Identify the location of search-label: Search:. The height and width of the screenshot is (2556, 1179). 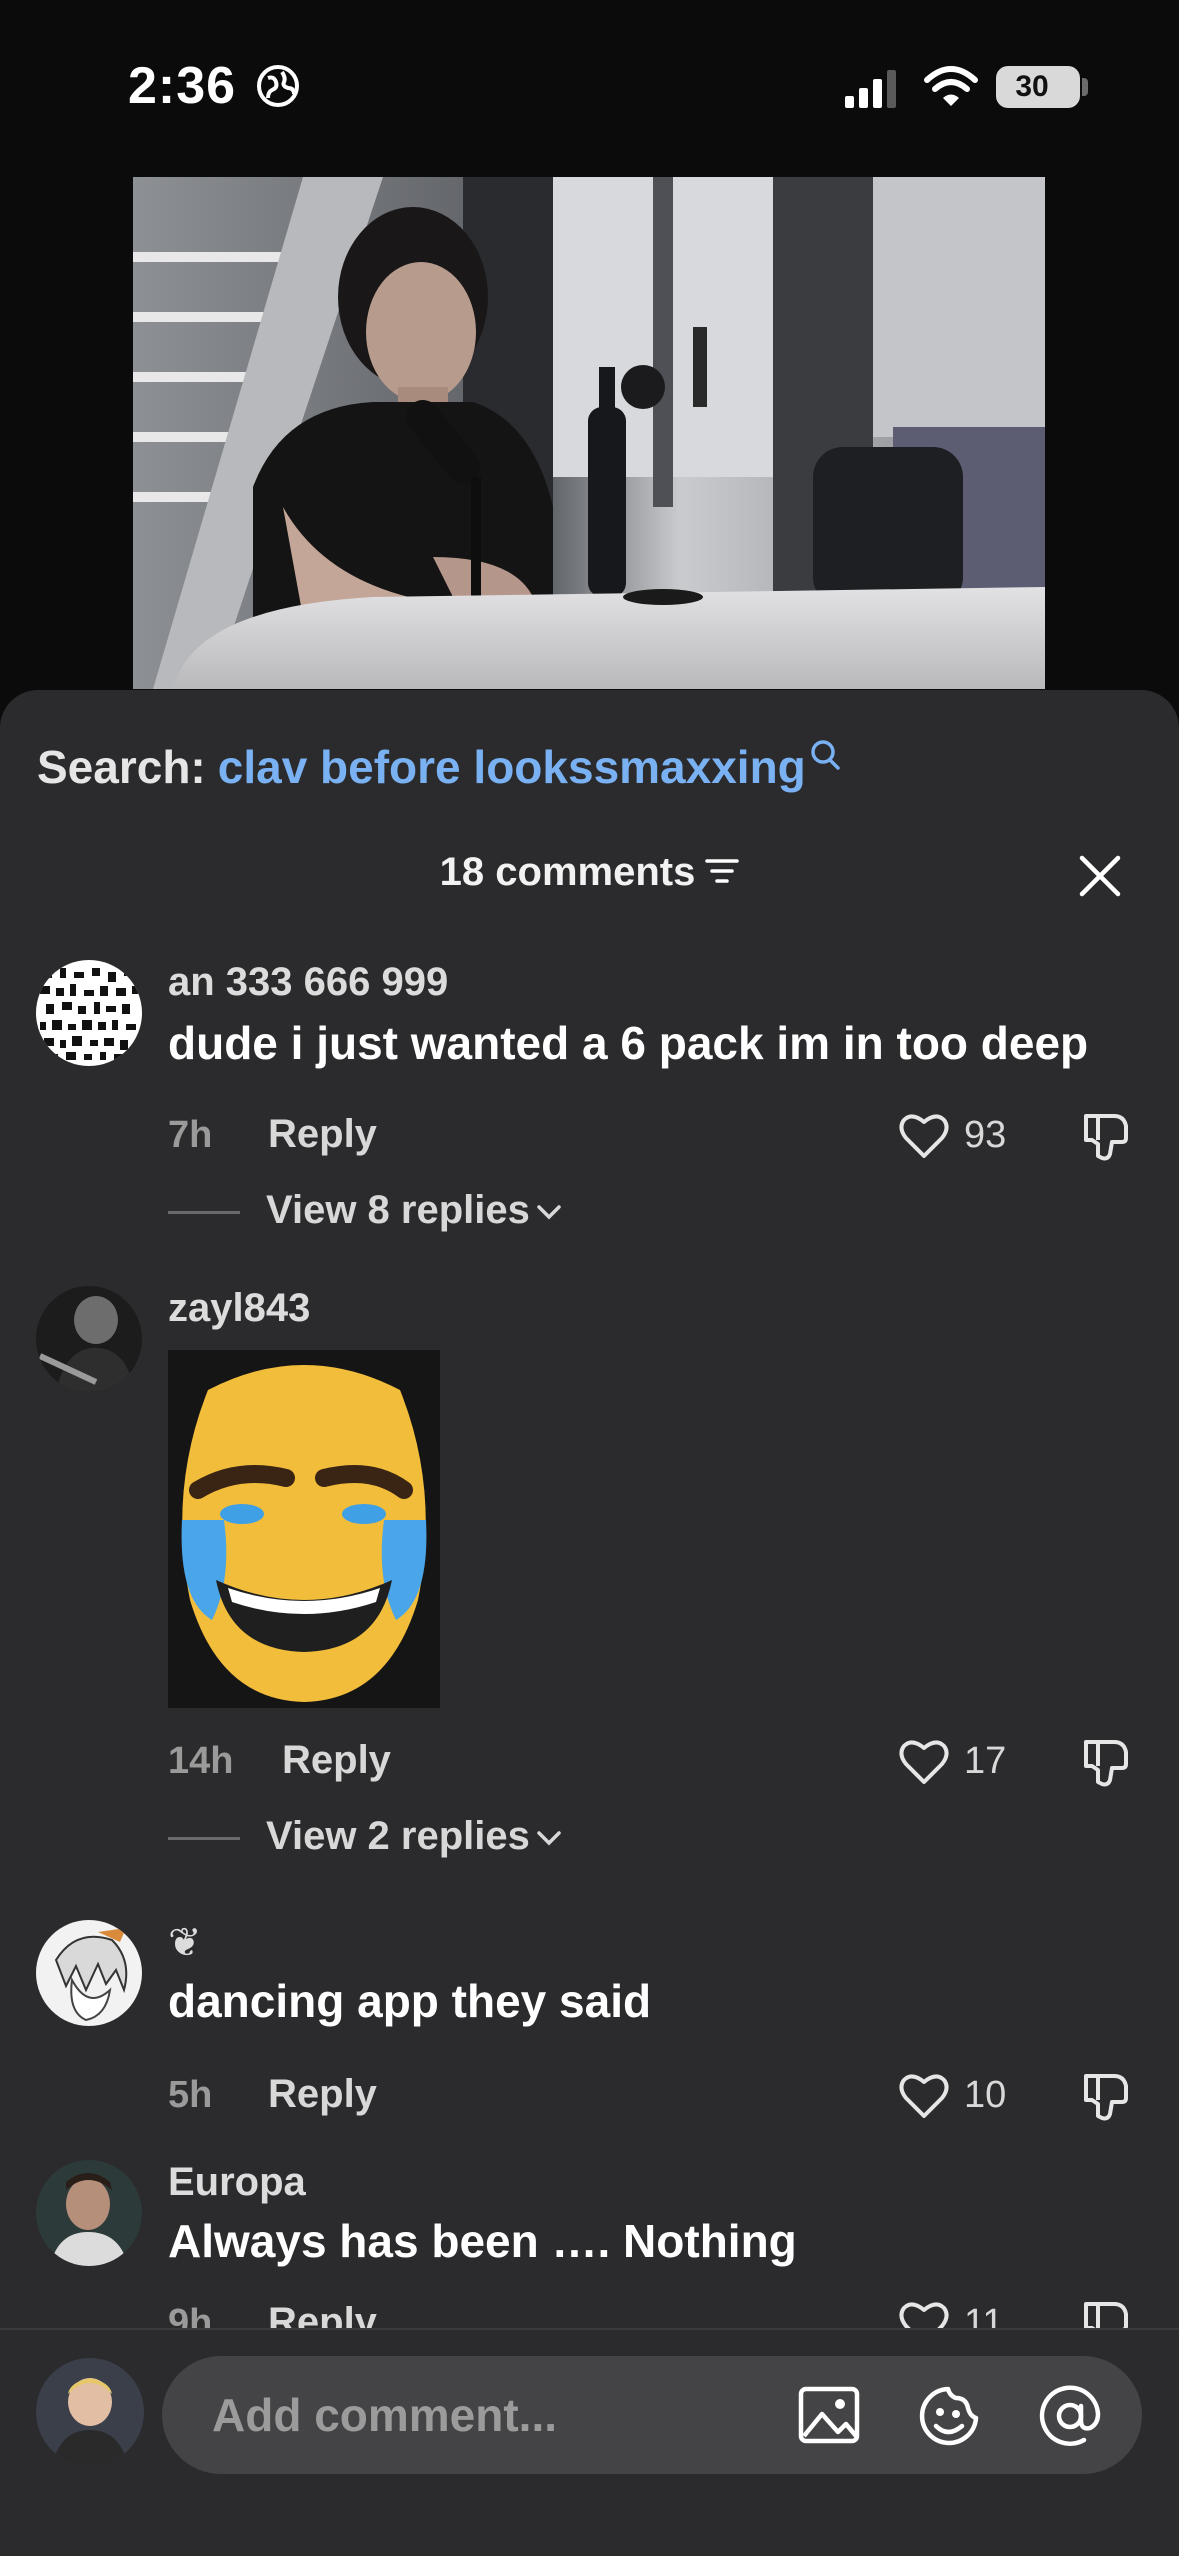
(121, 767).